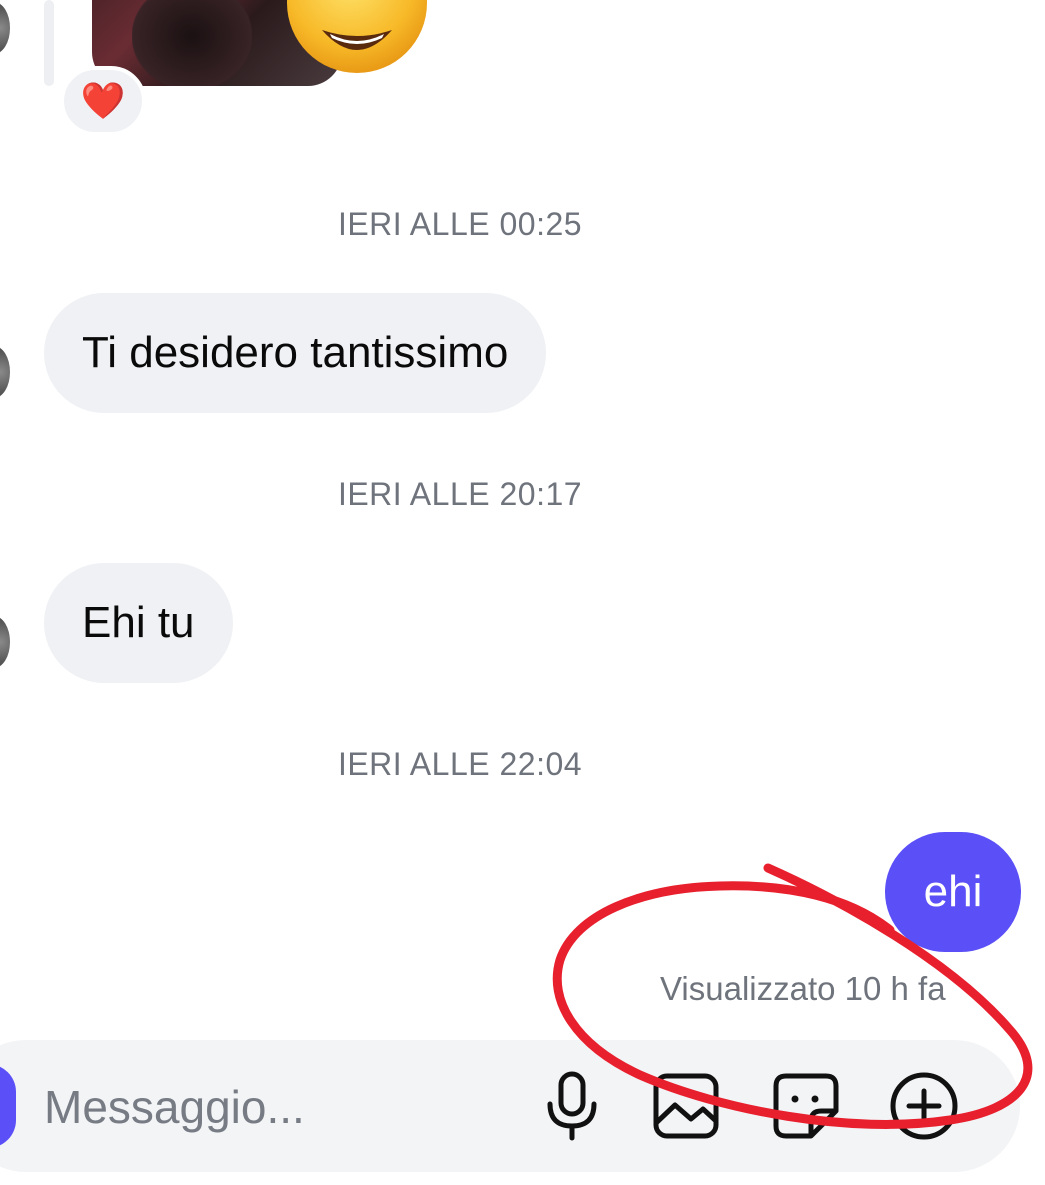  Describe the element at coordinates (953, 892) in the screenshot. I see `outgoing-message-bubble: ehi` at that location.